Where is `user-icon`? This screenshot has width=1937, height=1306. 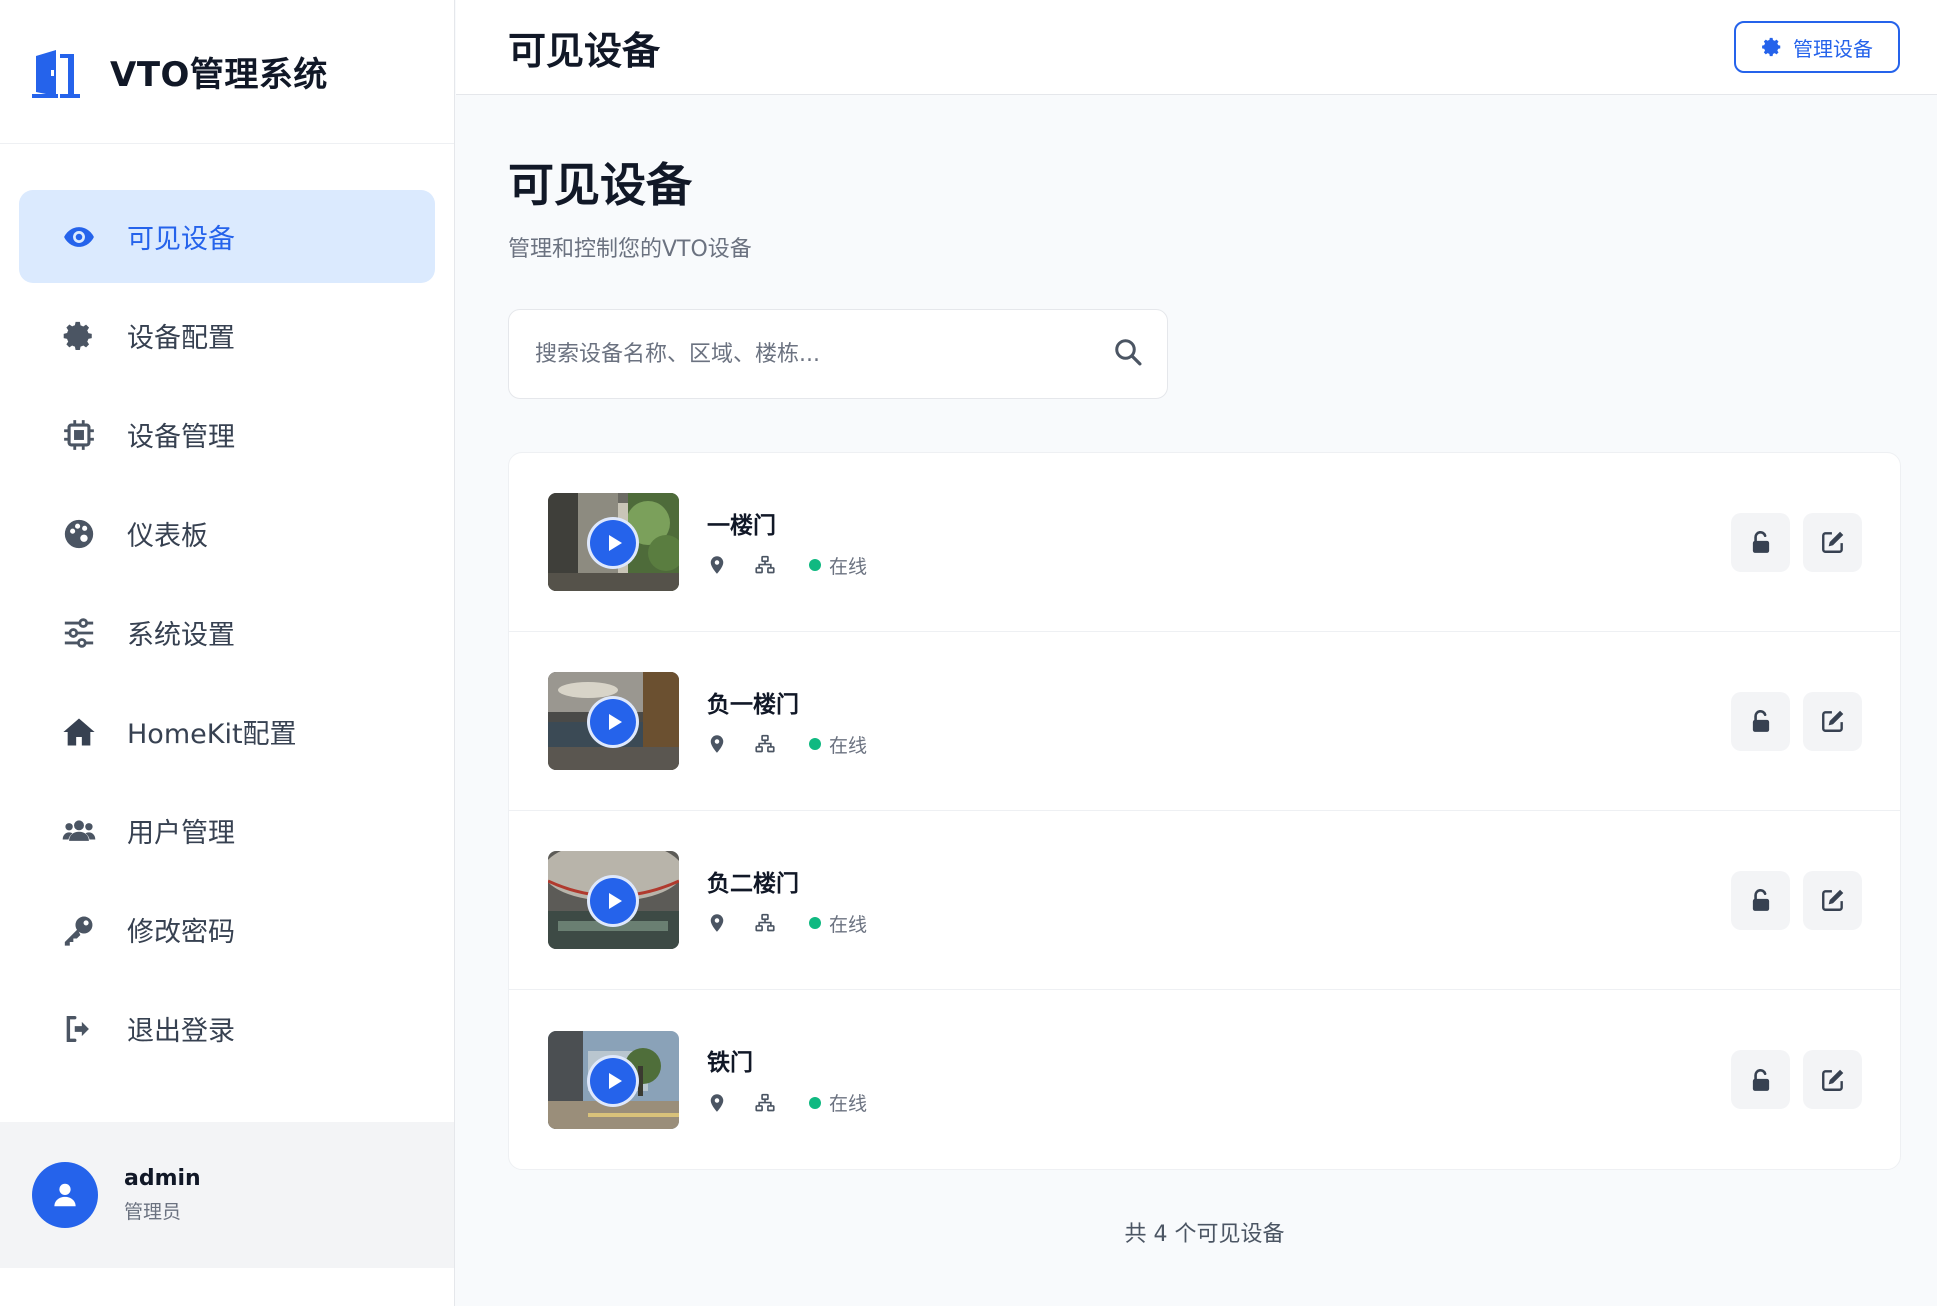
user-icon is located at coordinates (65, 1195).